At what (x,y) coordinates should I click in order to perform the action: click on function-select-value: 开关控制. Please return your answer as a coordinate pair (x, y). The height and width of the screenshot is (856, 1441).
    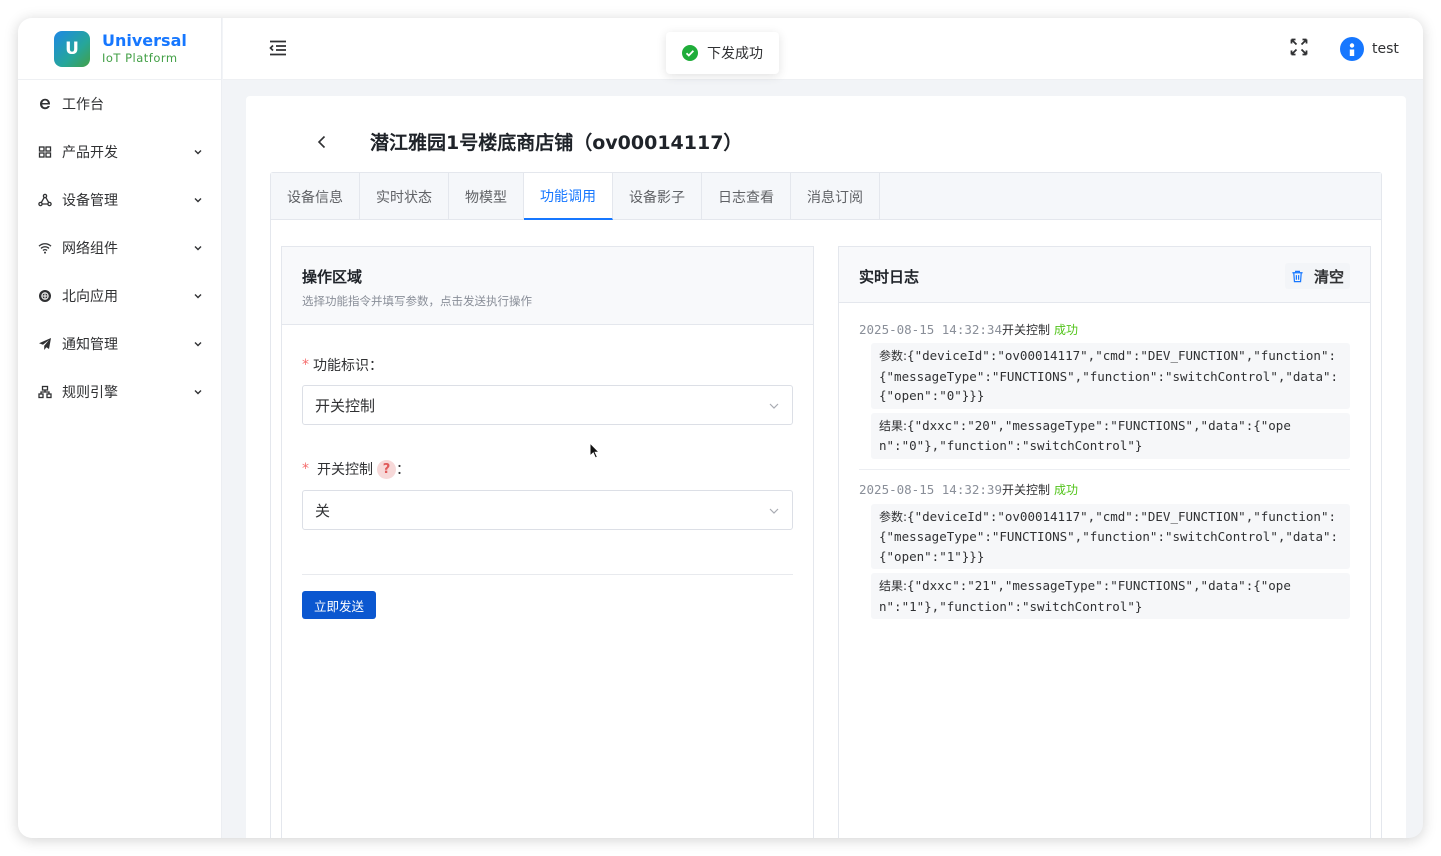
    Looking at the image, I should click on (345, 405).